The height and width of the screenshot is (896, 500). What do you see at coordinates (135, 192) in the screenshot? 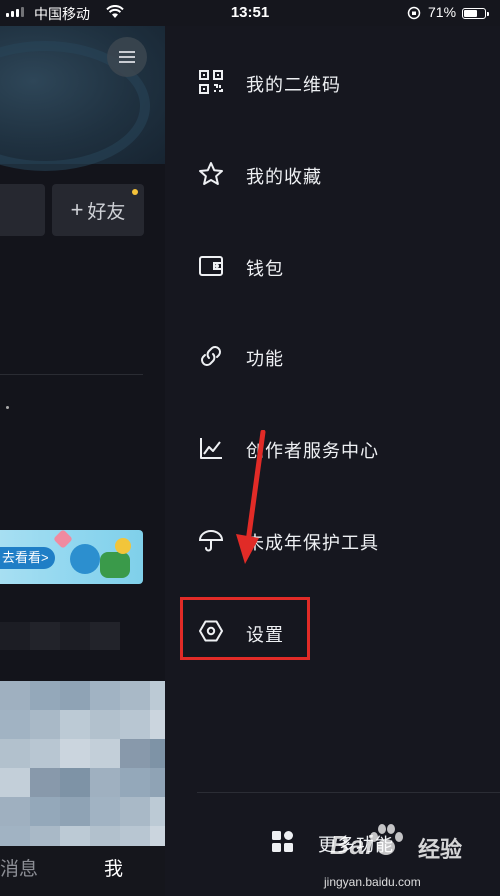
I see `notification-dot` at bounding box center [135, 192].